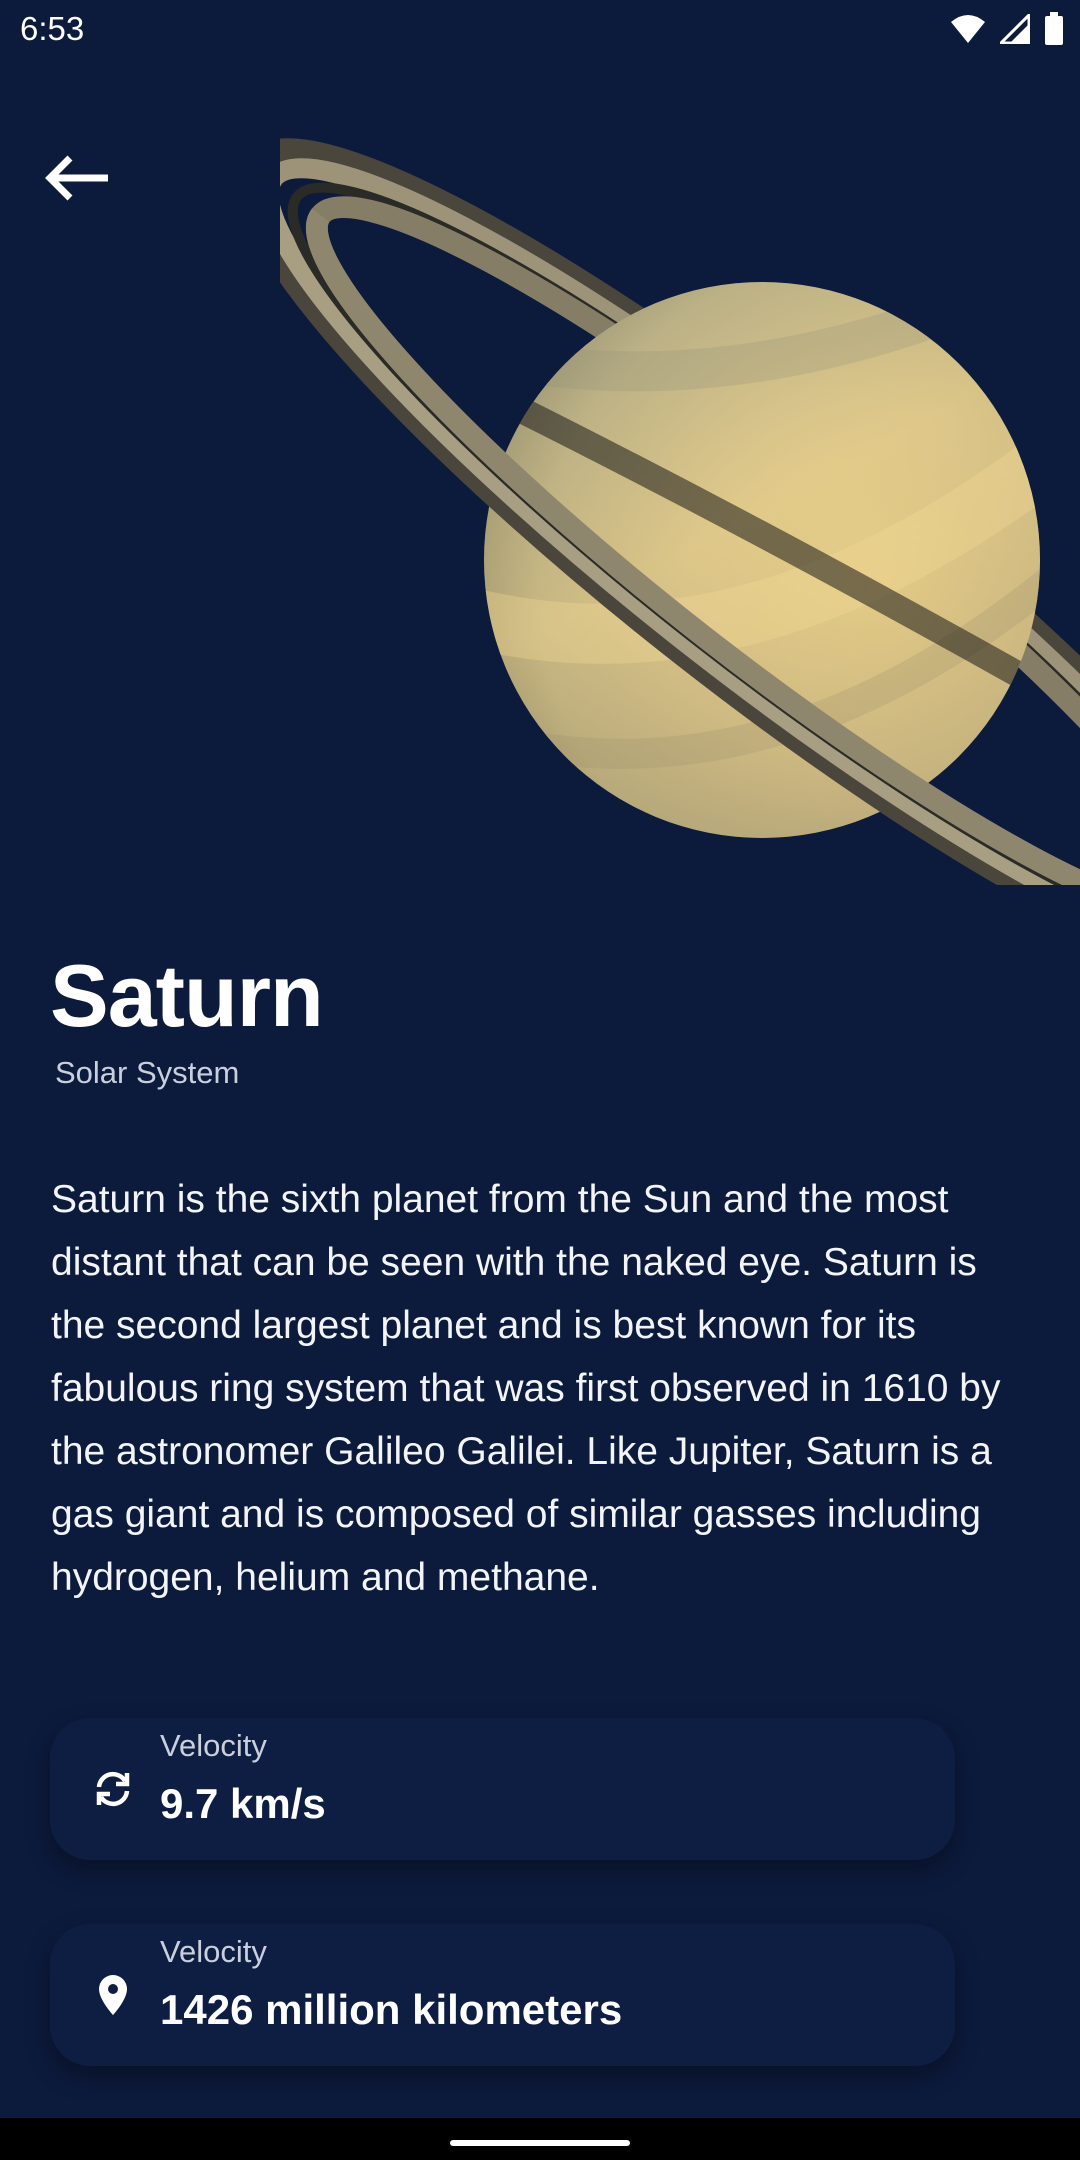 This screenshot has width=1080, height=2160. I want to click on distance-card: Velocity 1426 million kilometers, so click(502, 1995).